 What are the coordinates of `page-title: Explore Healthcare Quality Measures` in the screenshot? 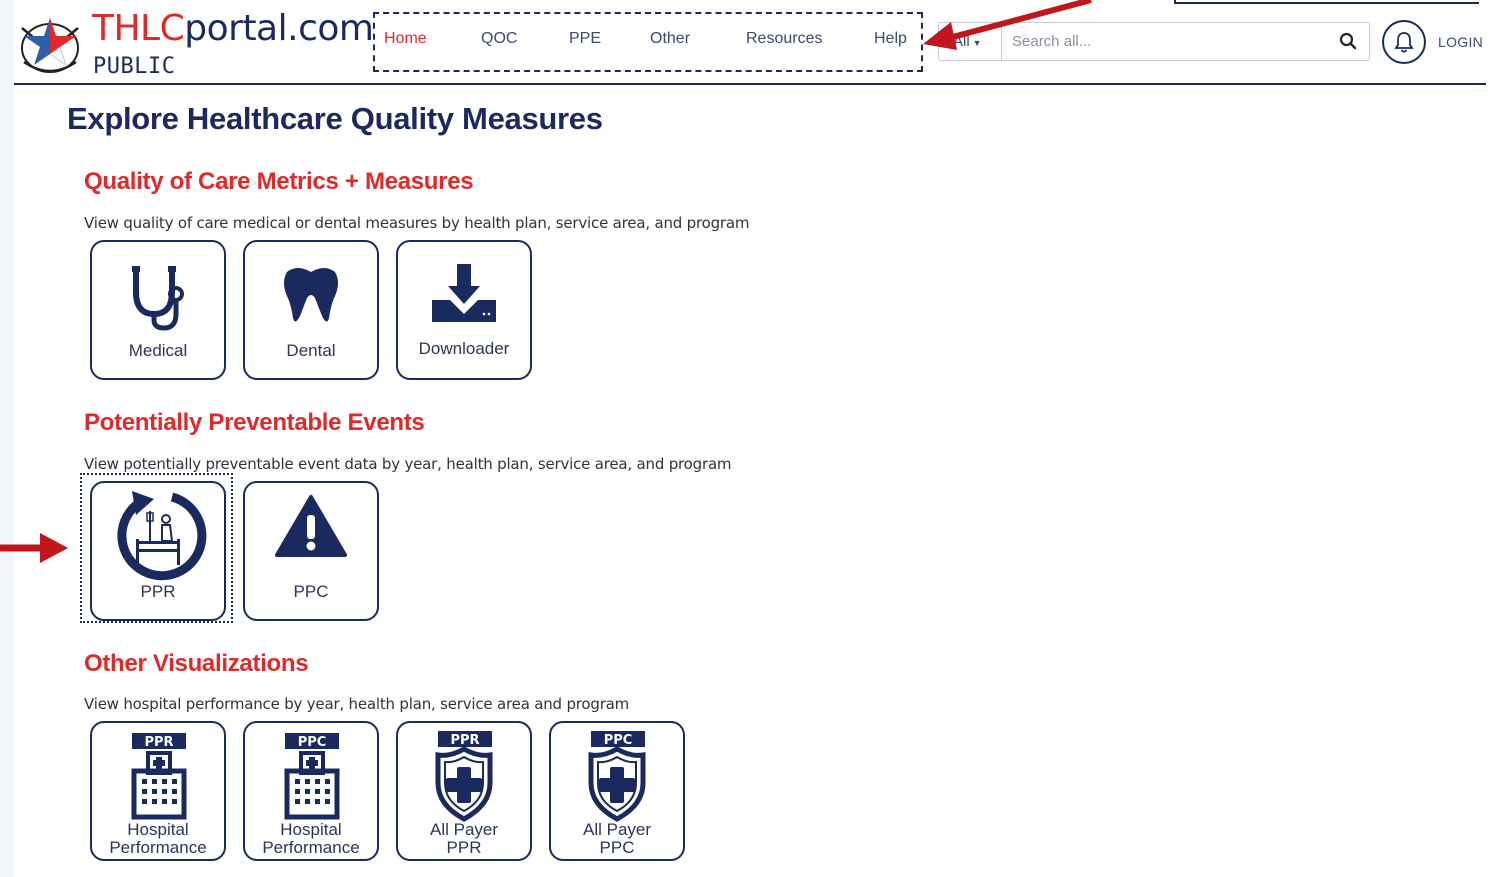 It's located at (335, 118).